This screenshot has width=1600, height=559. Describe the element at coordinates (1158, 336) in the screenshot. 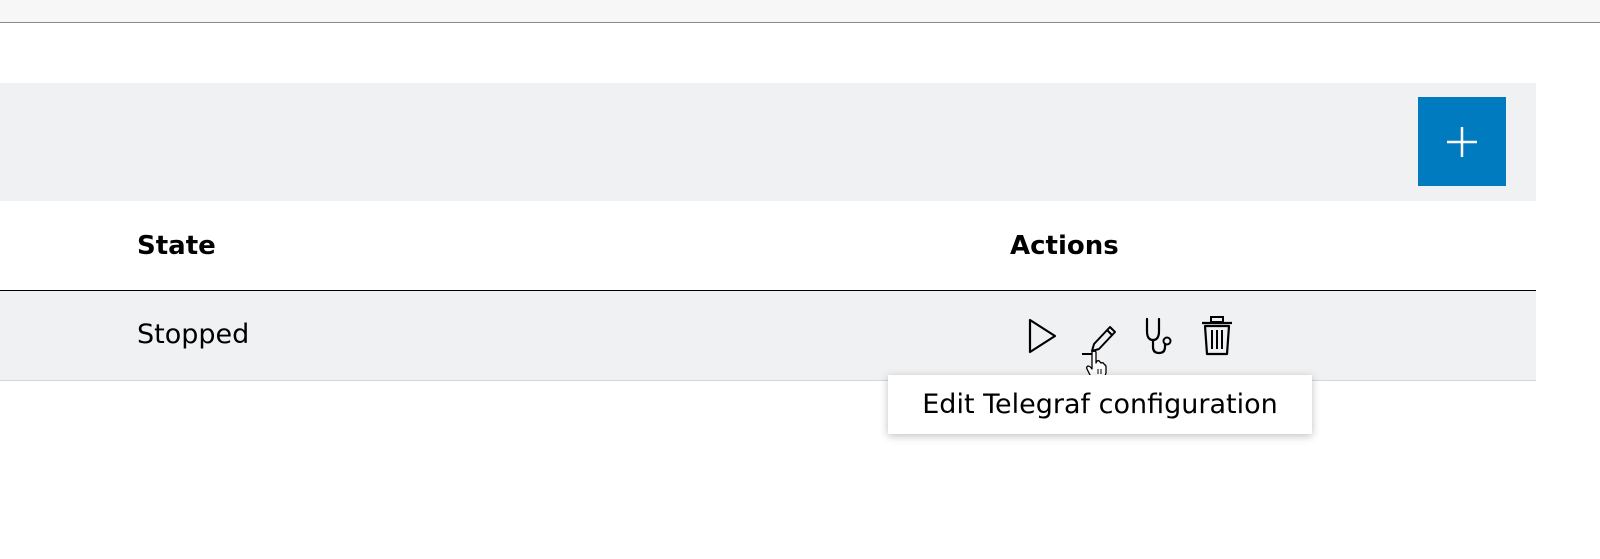

I see `stethoscope-icon` at that location.